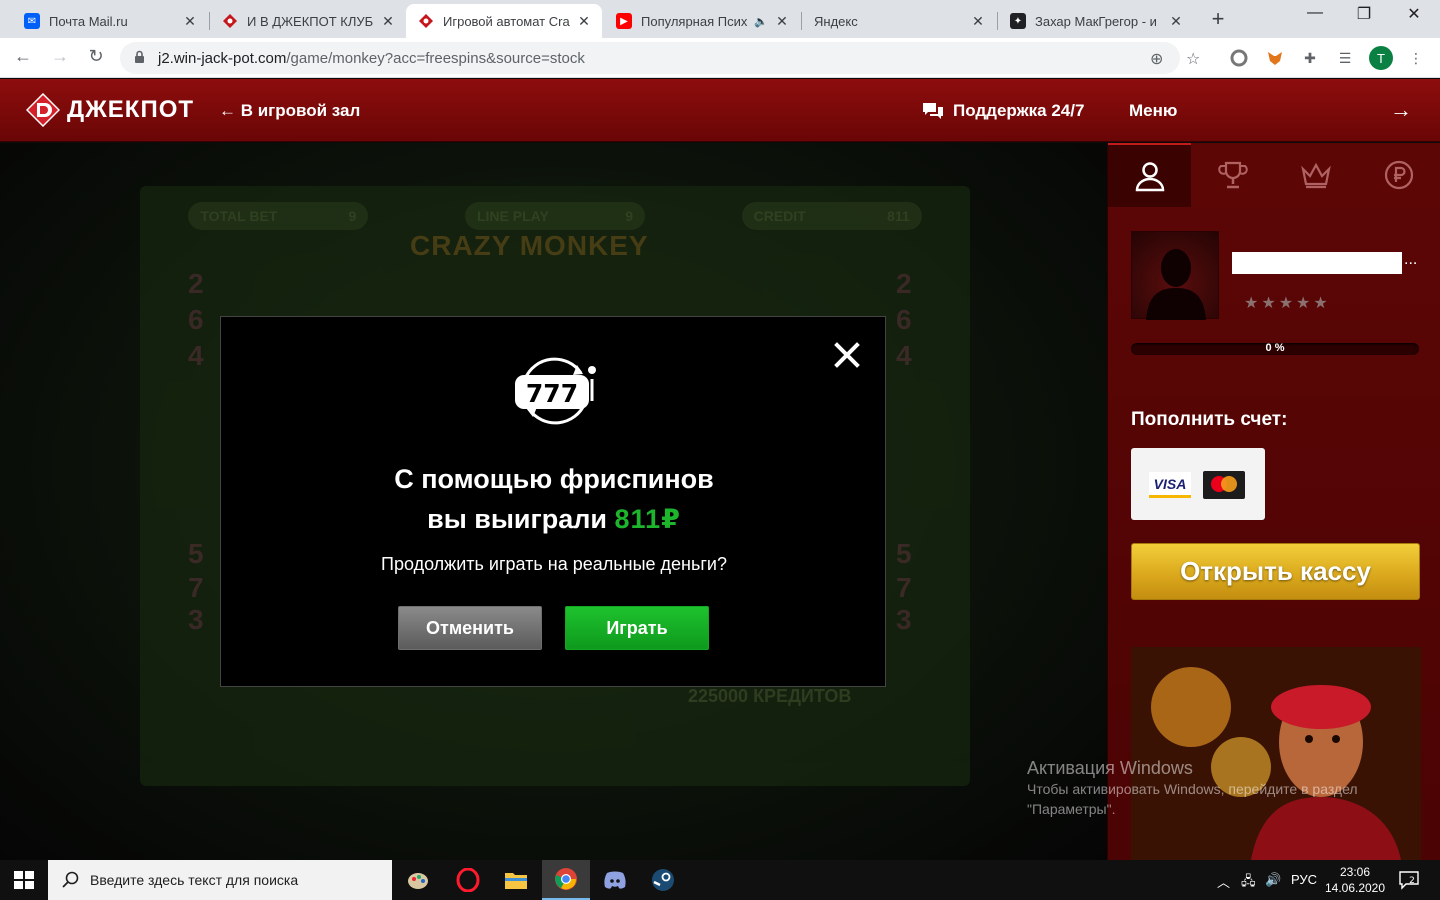 This screenshot has height=900, width=1440. I want to click on restore-icon: ❐, so click(1364, 14).